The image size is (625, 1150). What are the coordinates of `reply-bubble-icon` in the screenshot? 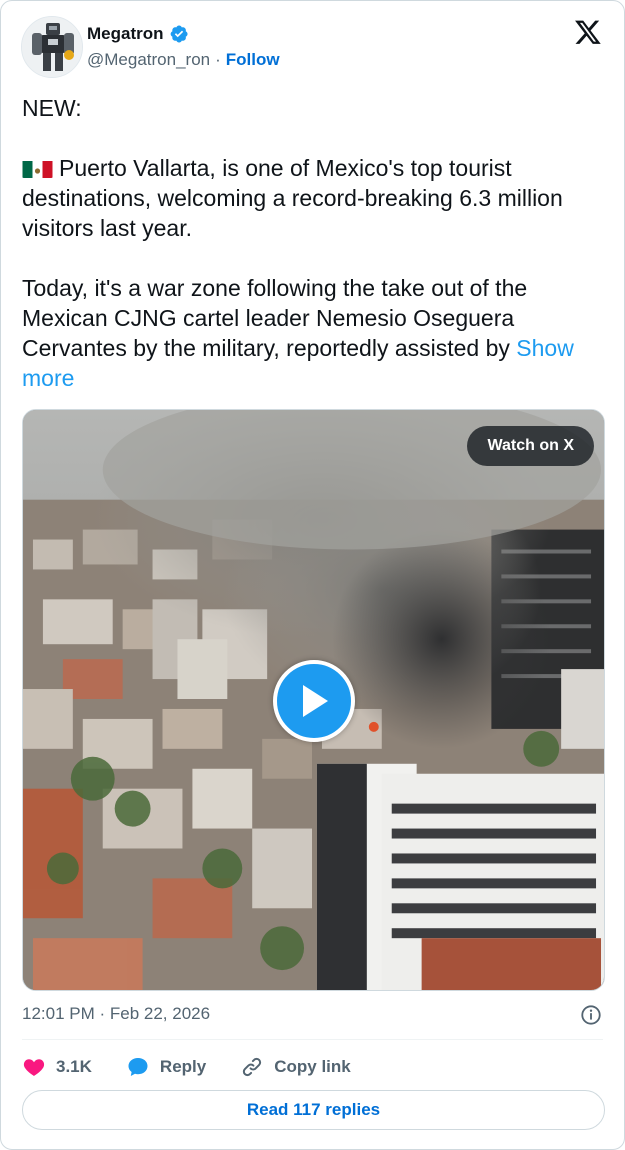 It's located at (138, 1067).